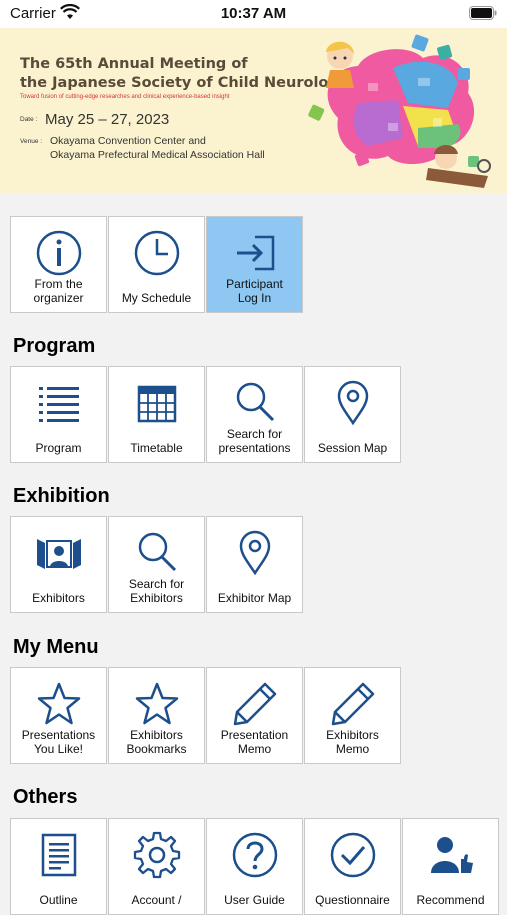 This screenshot has height=915, width=507. I want to click on tile-label: Search for Exhibitors, so click(156, 591).